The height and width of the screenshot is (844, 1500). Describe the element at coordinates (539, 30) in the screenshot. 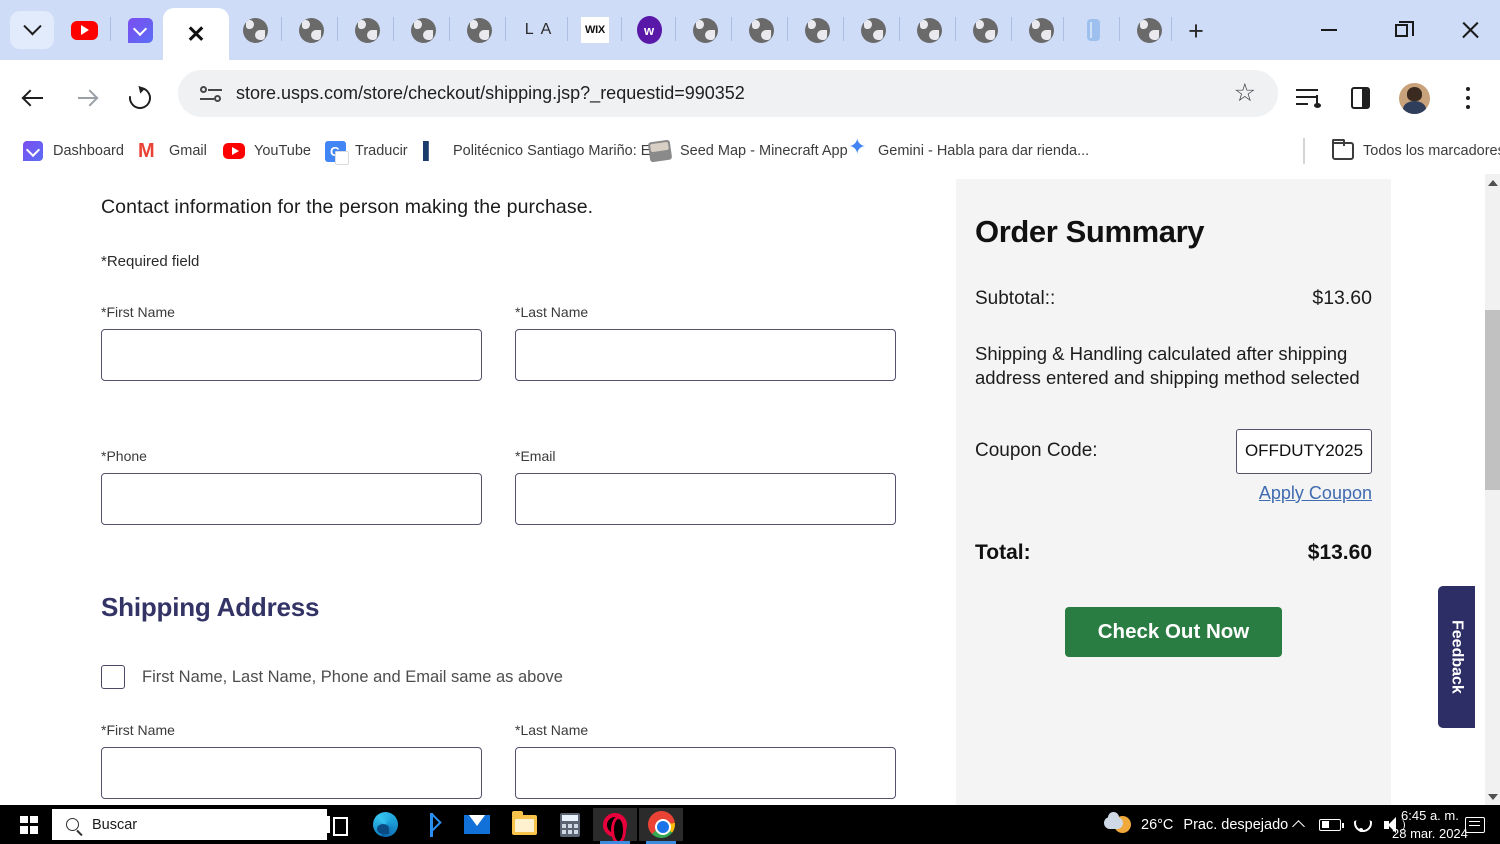

I see `tab-la: L A` at that location.